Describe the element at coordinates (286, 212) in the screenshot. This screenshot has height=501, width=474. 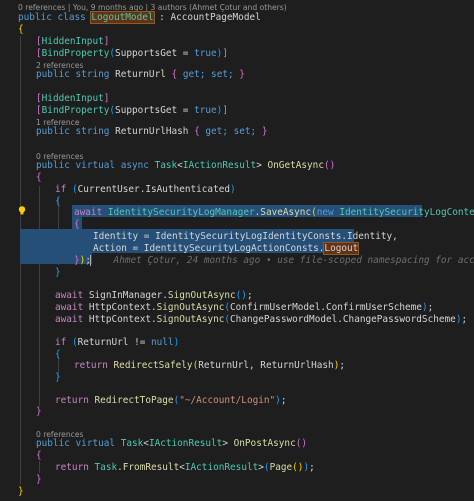
I see `code-token: SaveAsync` at that location.